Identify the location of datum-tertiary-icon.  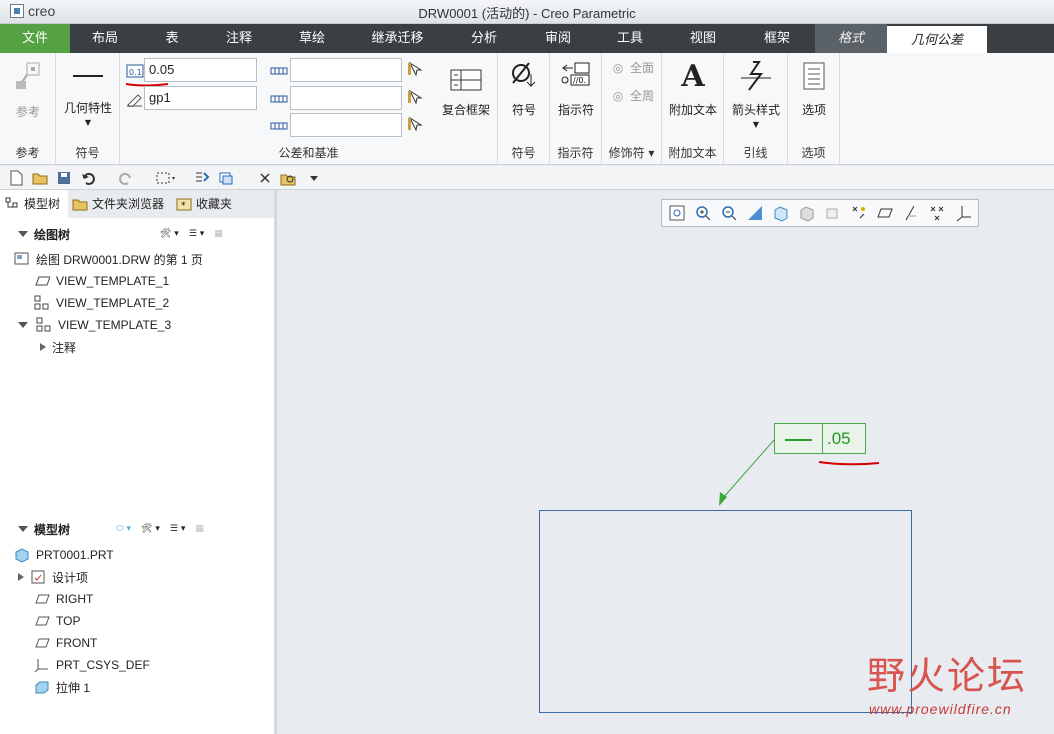
(279, 126).